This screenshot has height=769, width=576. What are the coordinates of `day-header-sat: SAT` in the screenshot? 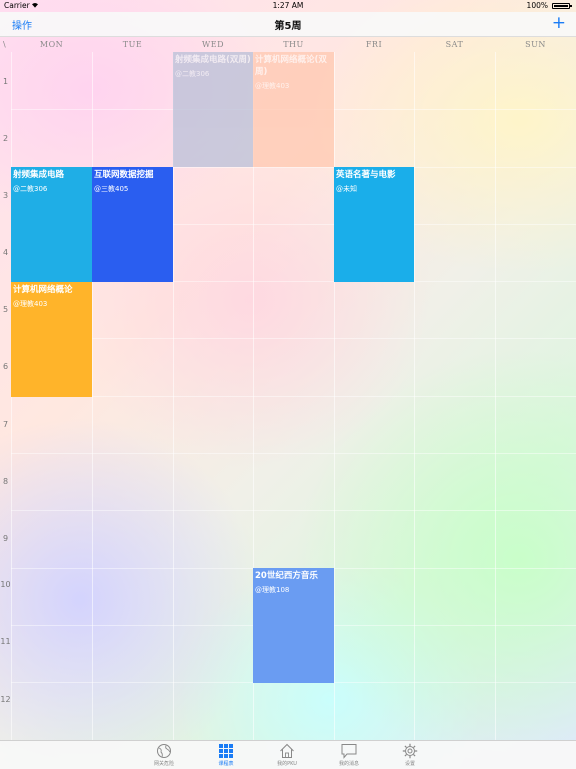 It's located at (454, 44).